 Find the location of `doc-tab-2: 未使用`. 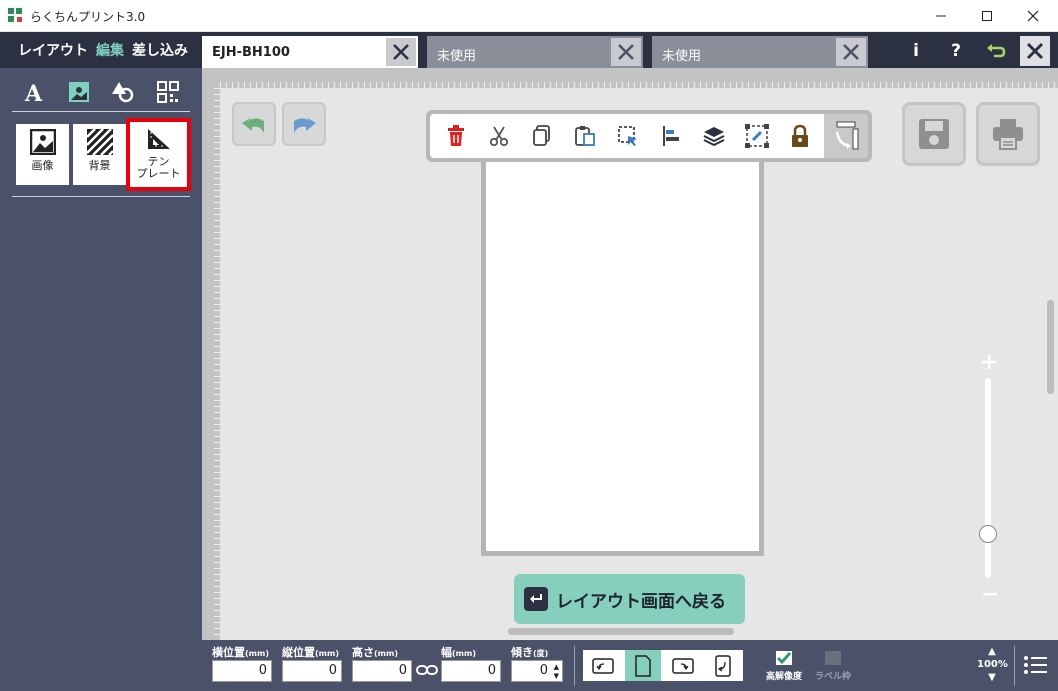

doc-tab-2: 未使用 is located at coordinates (535, 52).